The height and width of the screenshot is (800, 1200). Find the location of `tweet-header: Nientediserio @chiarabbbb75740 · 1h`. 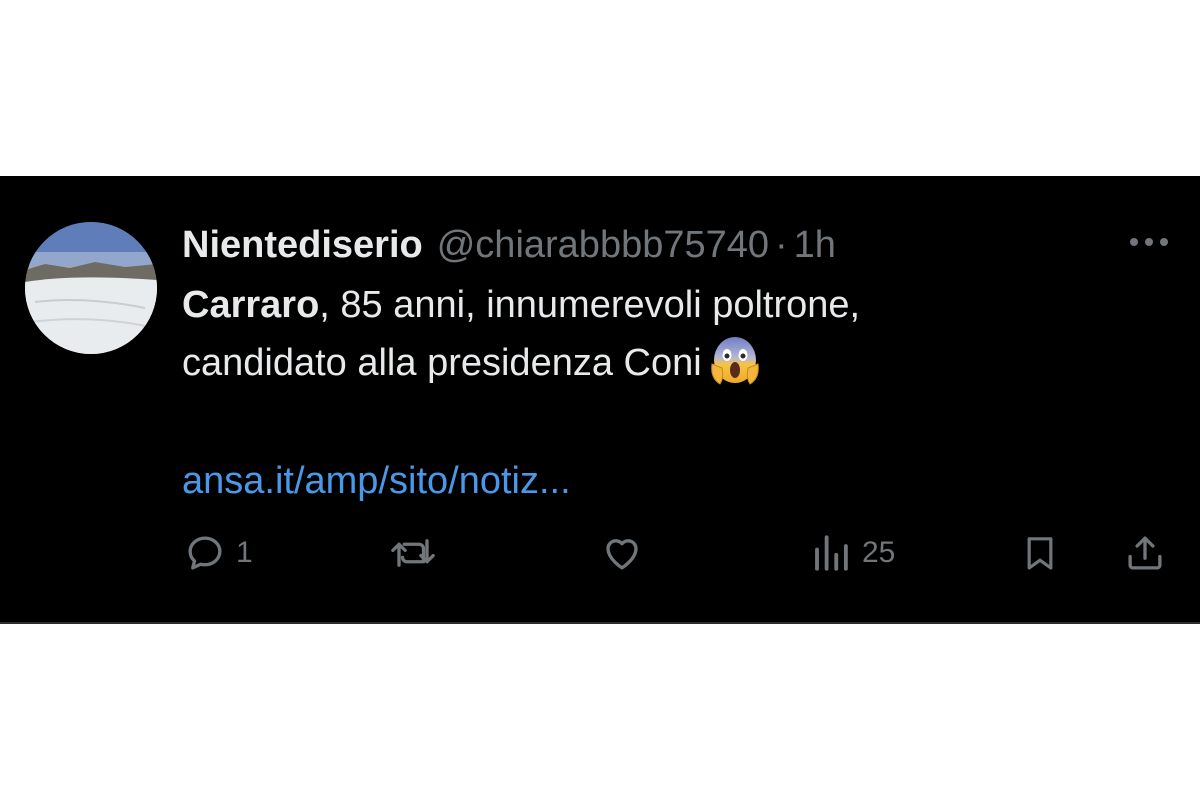

tweet-header: Nientediserio @chiarabbbb75740 · 1h is located at coordinates (509, 245).